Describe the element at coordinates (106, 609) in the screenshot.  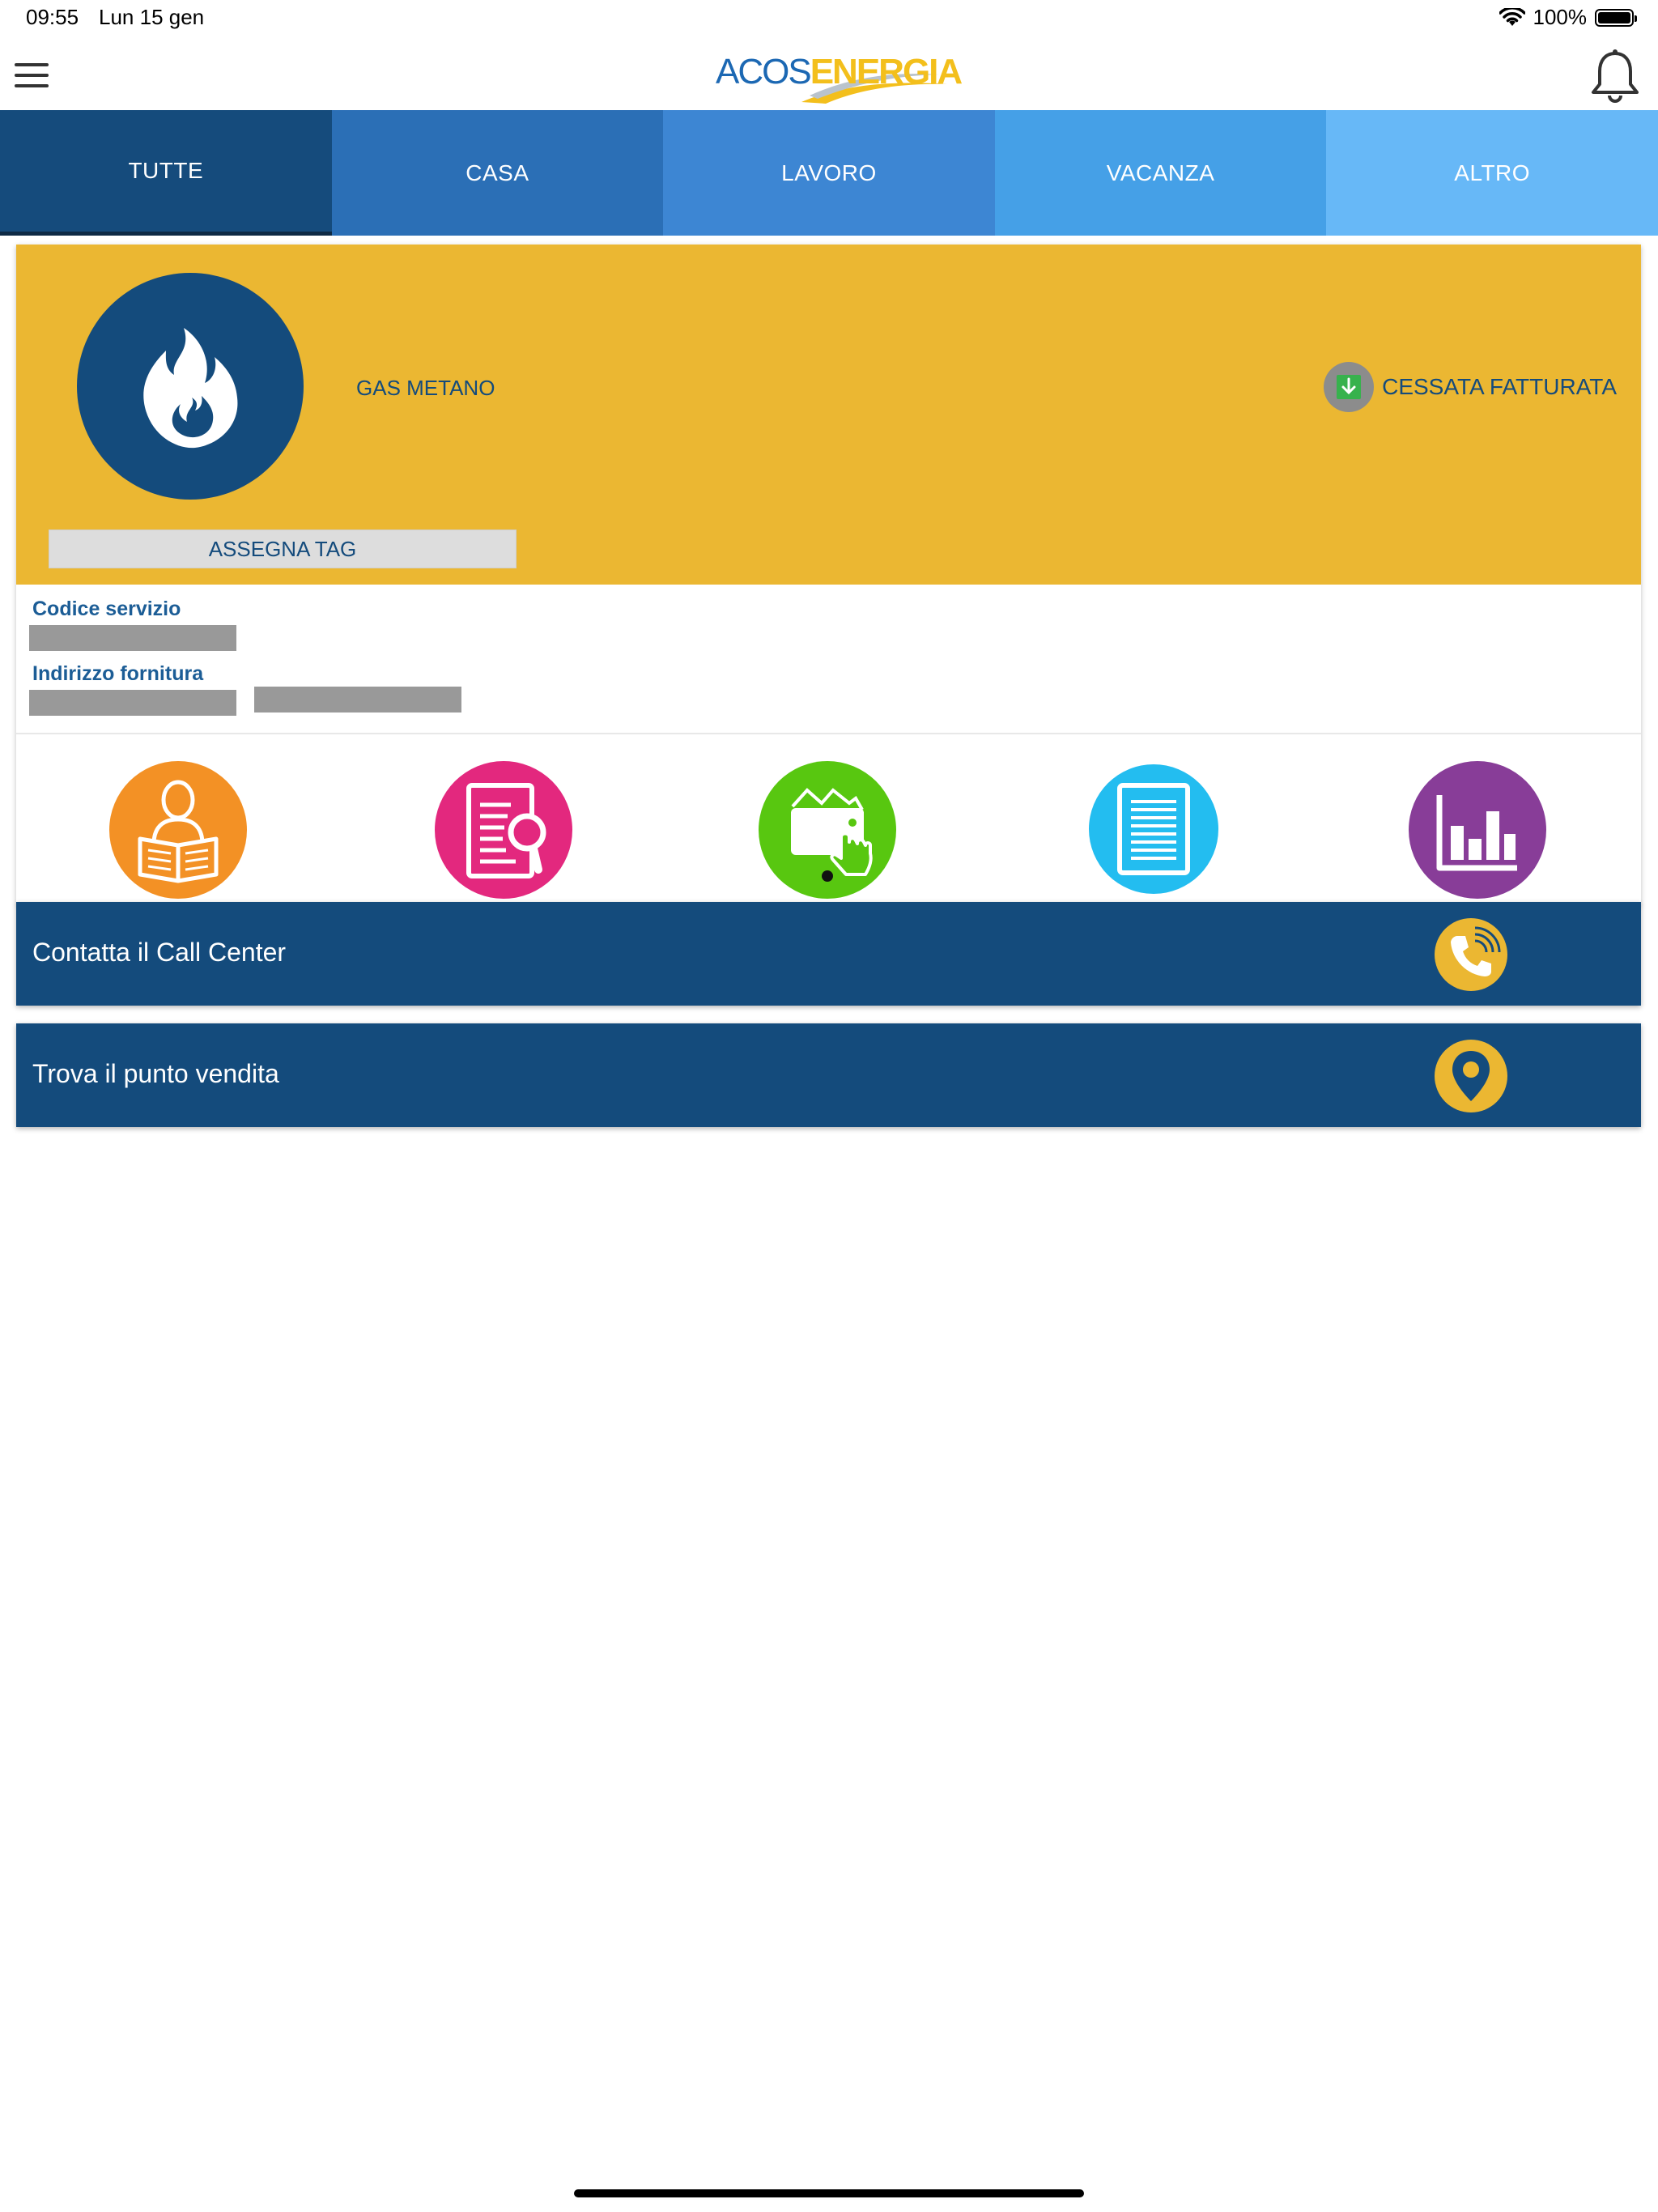
I see `service-code-label: Codice servizio` at that location.